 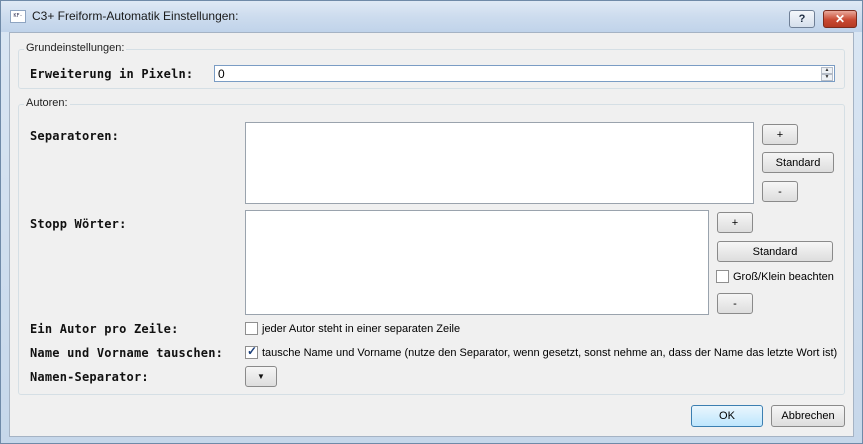 I want to click on close-icon: ✕, so click(x=840, y=19).